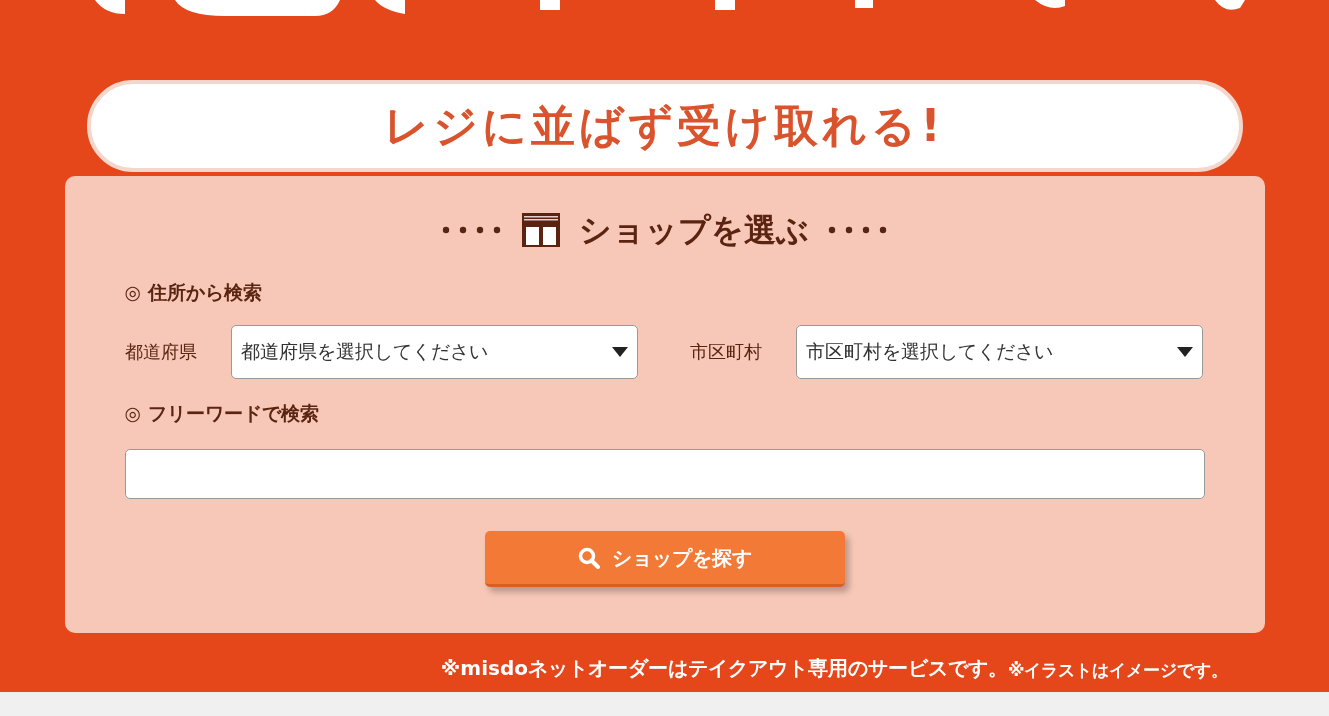 The image size is (1329, 716). Describe the element at coordinates (588, 557) in the screenshot. I see `search-icon` at that location.